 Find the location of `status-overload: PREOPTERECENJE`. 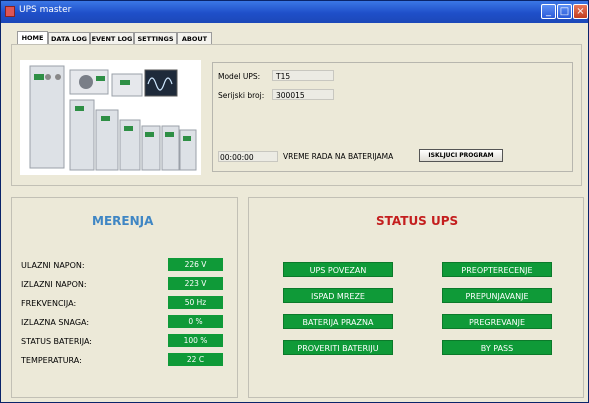

status-overload: PREOPTERECENJE is located at coordinates (497, 269).